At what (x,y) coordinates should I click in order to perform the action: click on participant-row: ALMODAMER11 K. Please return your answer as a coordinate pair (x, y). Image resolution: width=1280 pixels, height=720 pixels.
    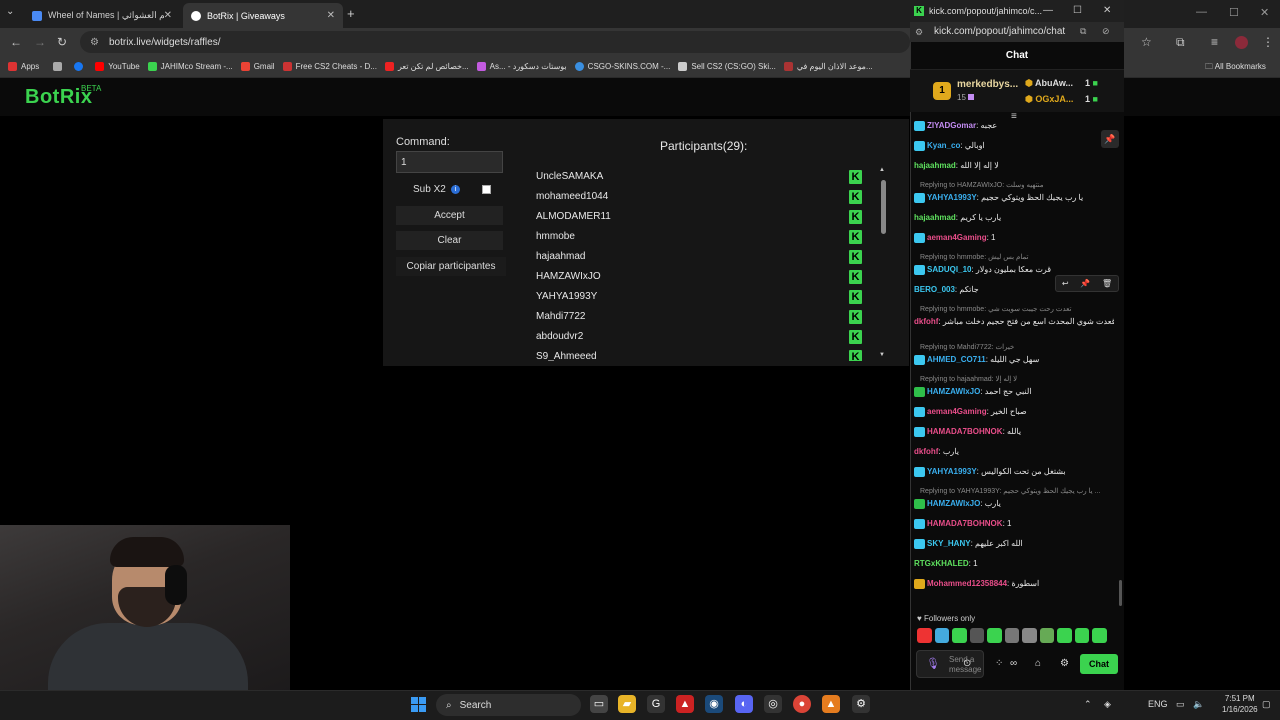
    Looking at the image, I should click on (697, 217).